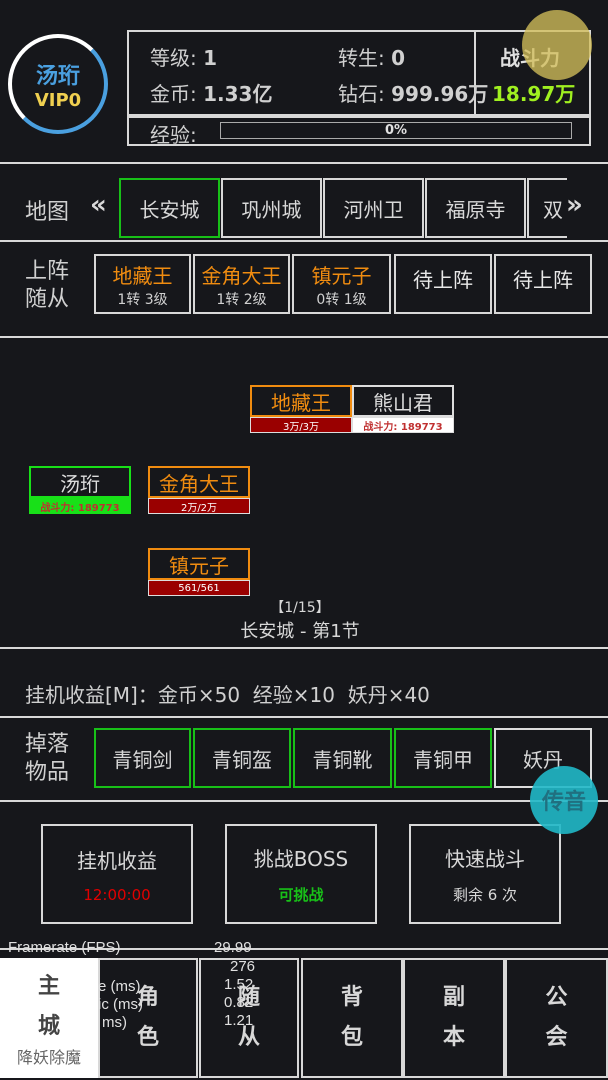 This screenshot has width=608, height=1080. Describe the element at coordinates (534, 94) in the screenshot. I see `power-value: 18.97万` at that location.